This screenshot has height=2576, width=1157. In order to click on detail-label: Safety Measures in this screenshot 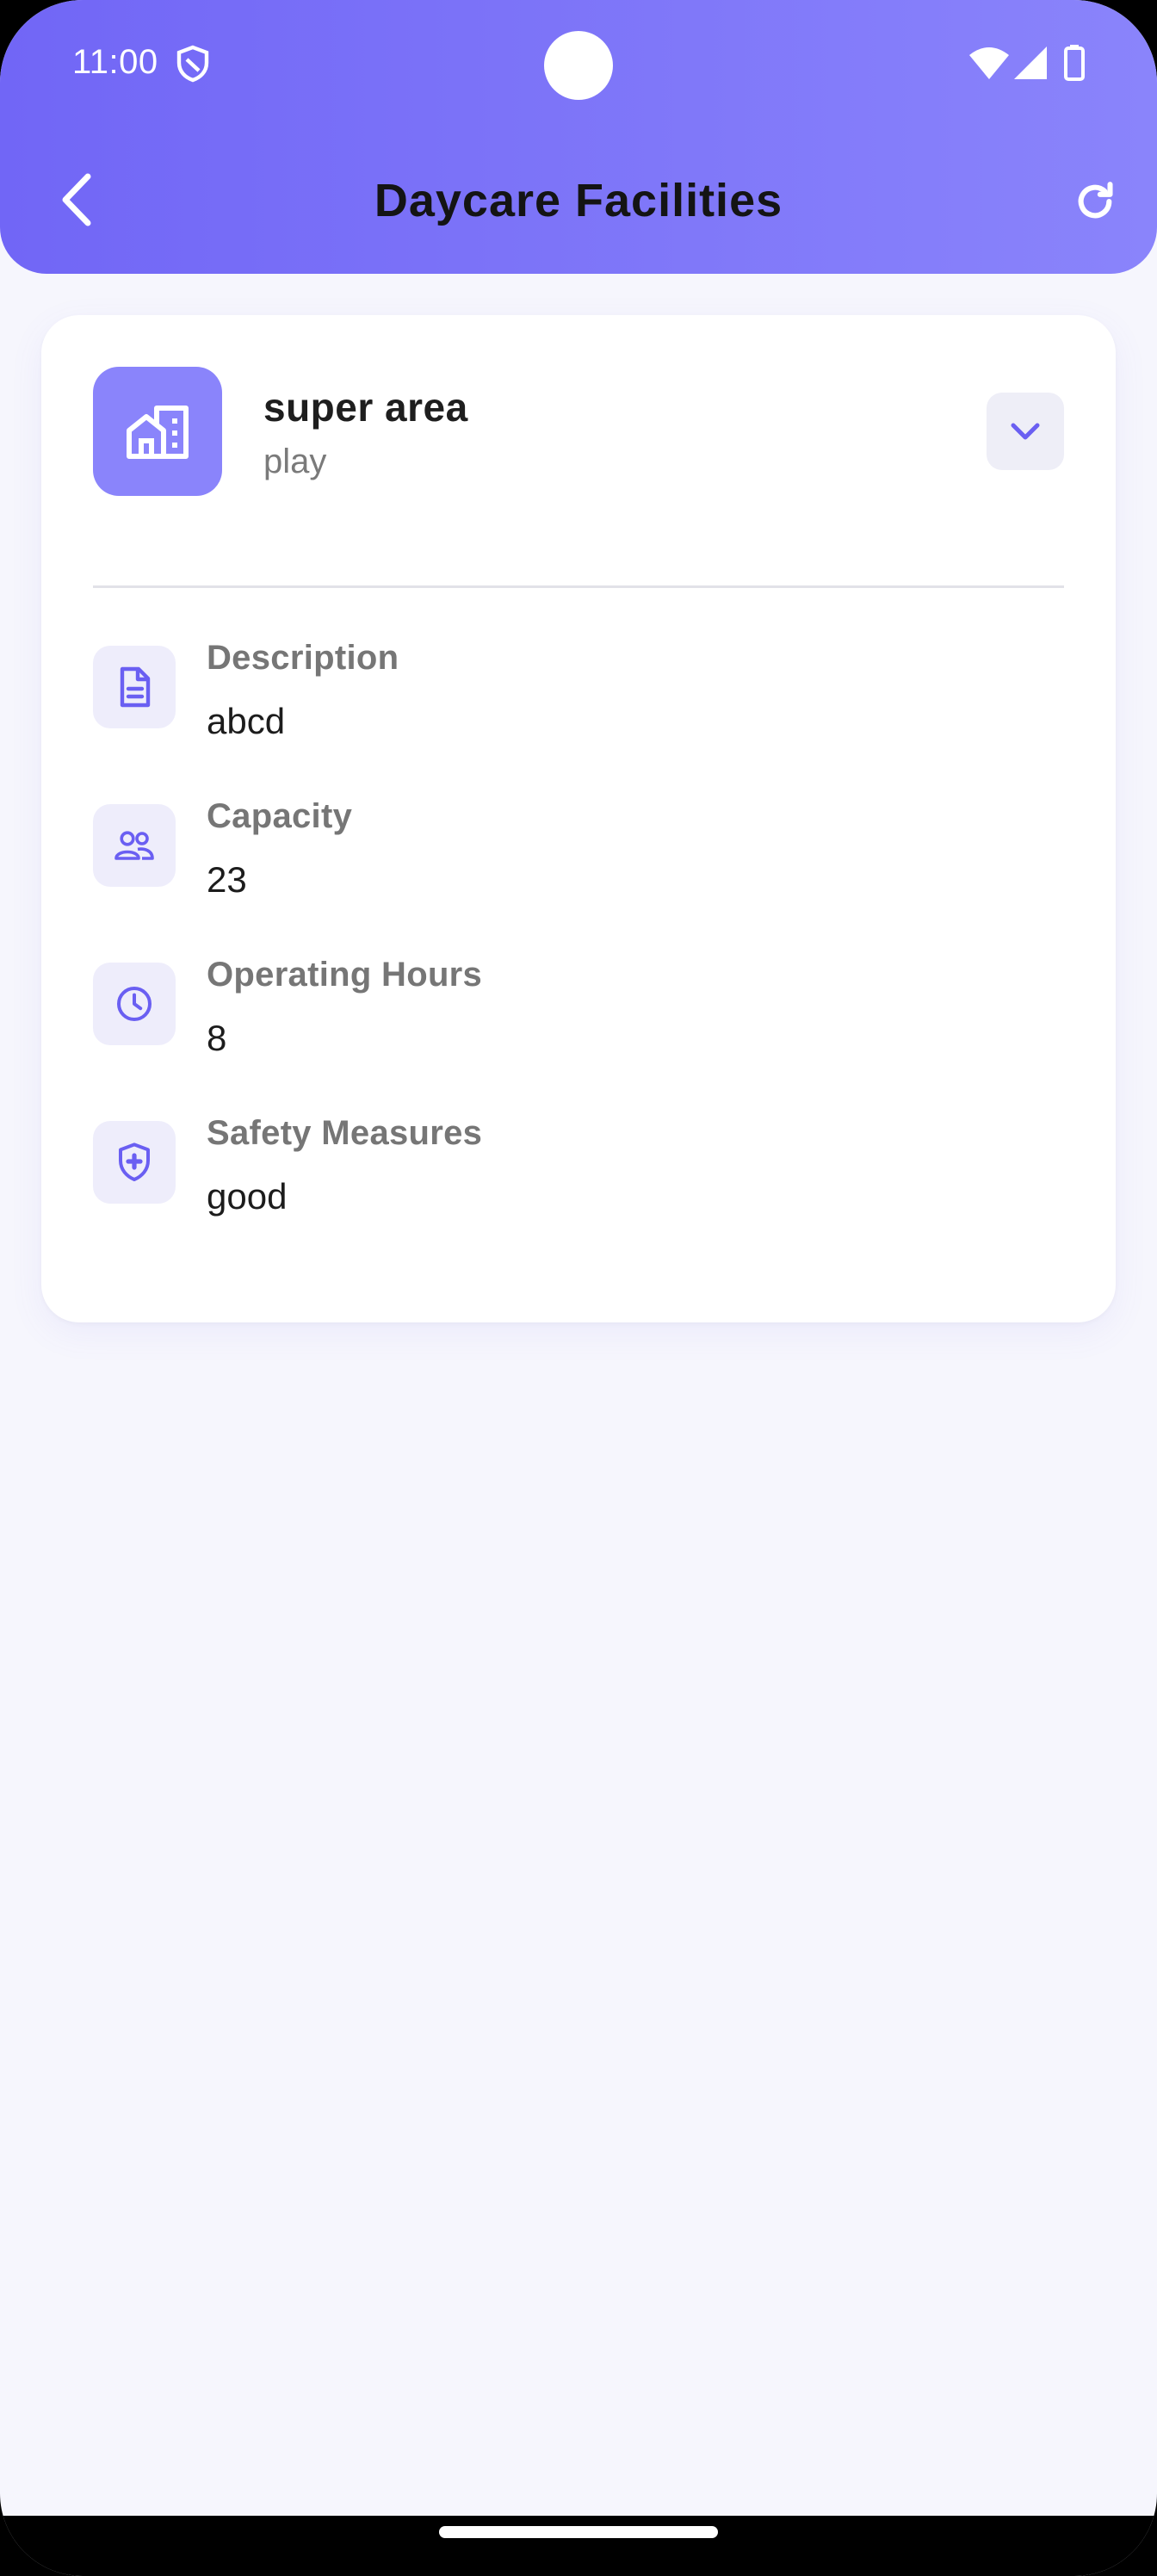, I will do `click(345, 1133)`.